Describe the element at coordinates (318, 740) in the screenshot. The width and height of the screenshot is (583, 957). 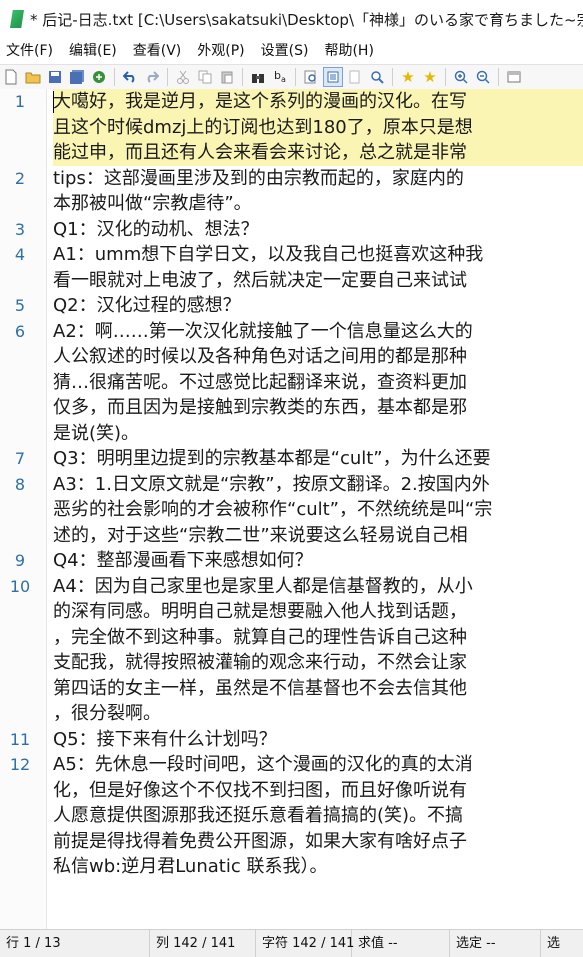
I see `line-text: Q5：接下来有什么计划吗？` at that location.